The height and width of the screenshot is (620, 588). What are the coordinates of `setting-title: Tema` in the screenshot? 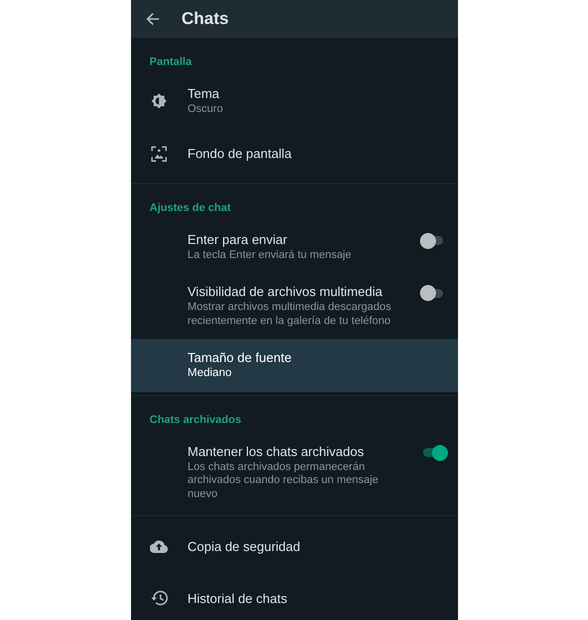 It's located at (204, 93).